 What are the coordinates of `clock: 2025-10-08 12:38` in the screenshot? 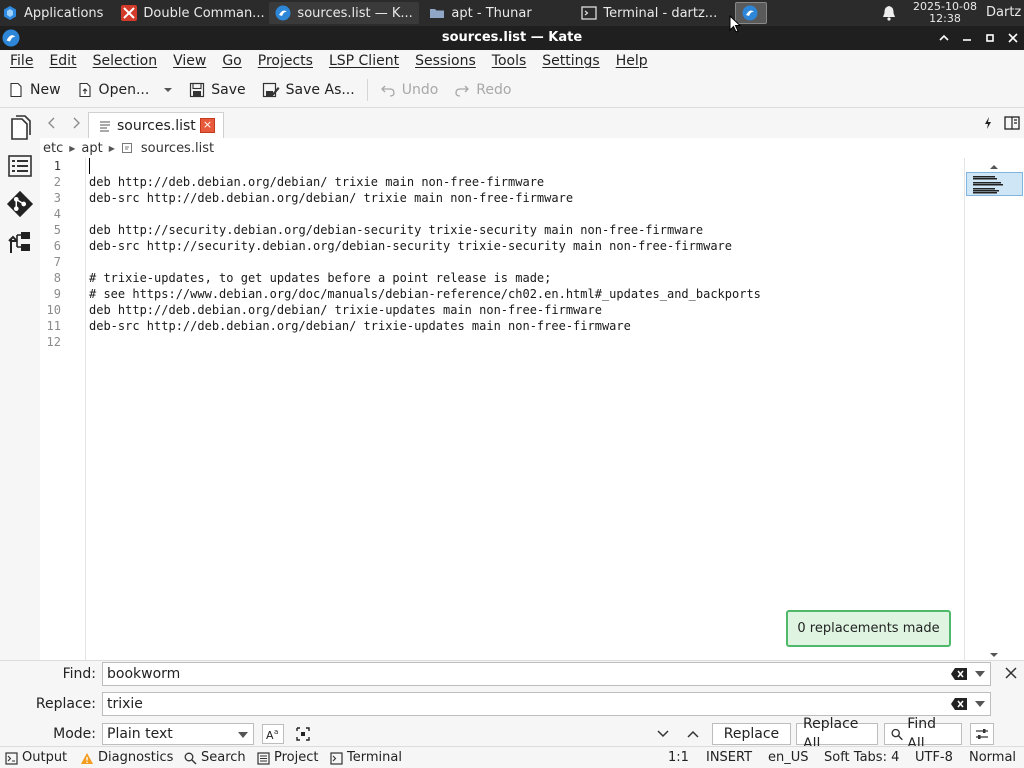 It's located at (945, 13).